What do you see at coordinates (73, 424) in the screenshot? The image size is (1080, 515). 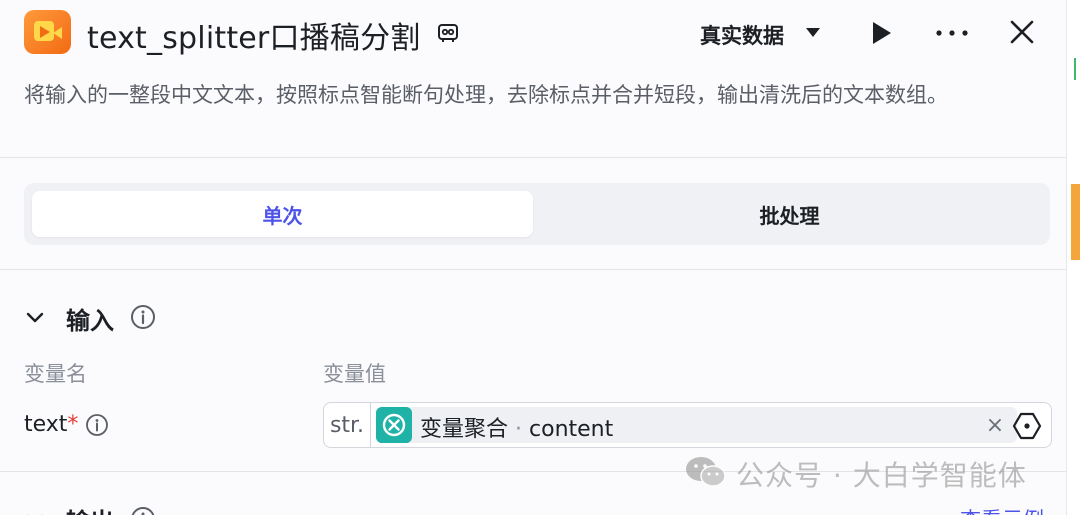 I see `required-mark: *` at bounding box center [73, 424].